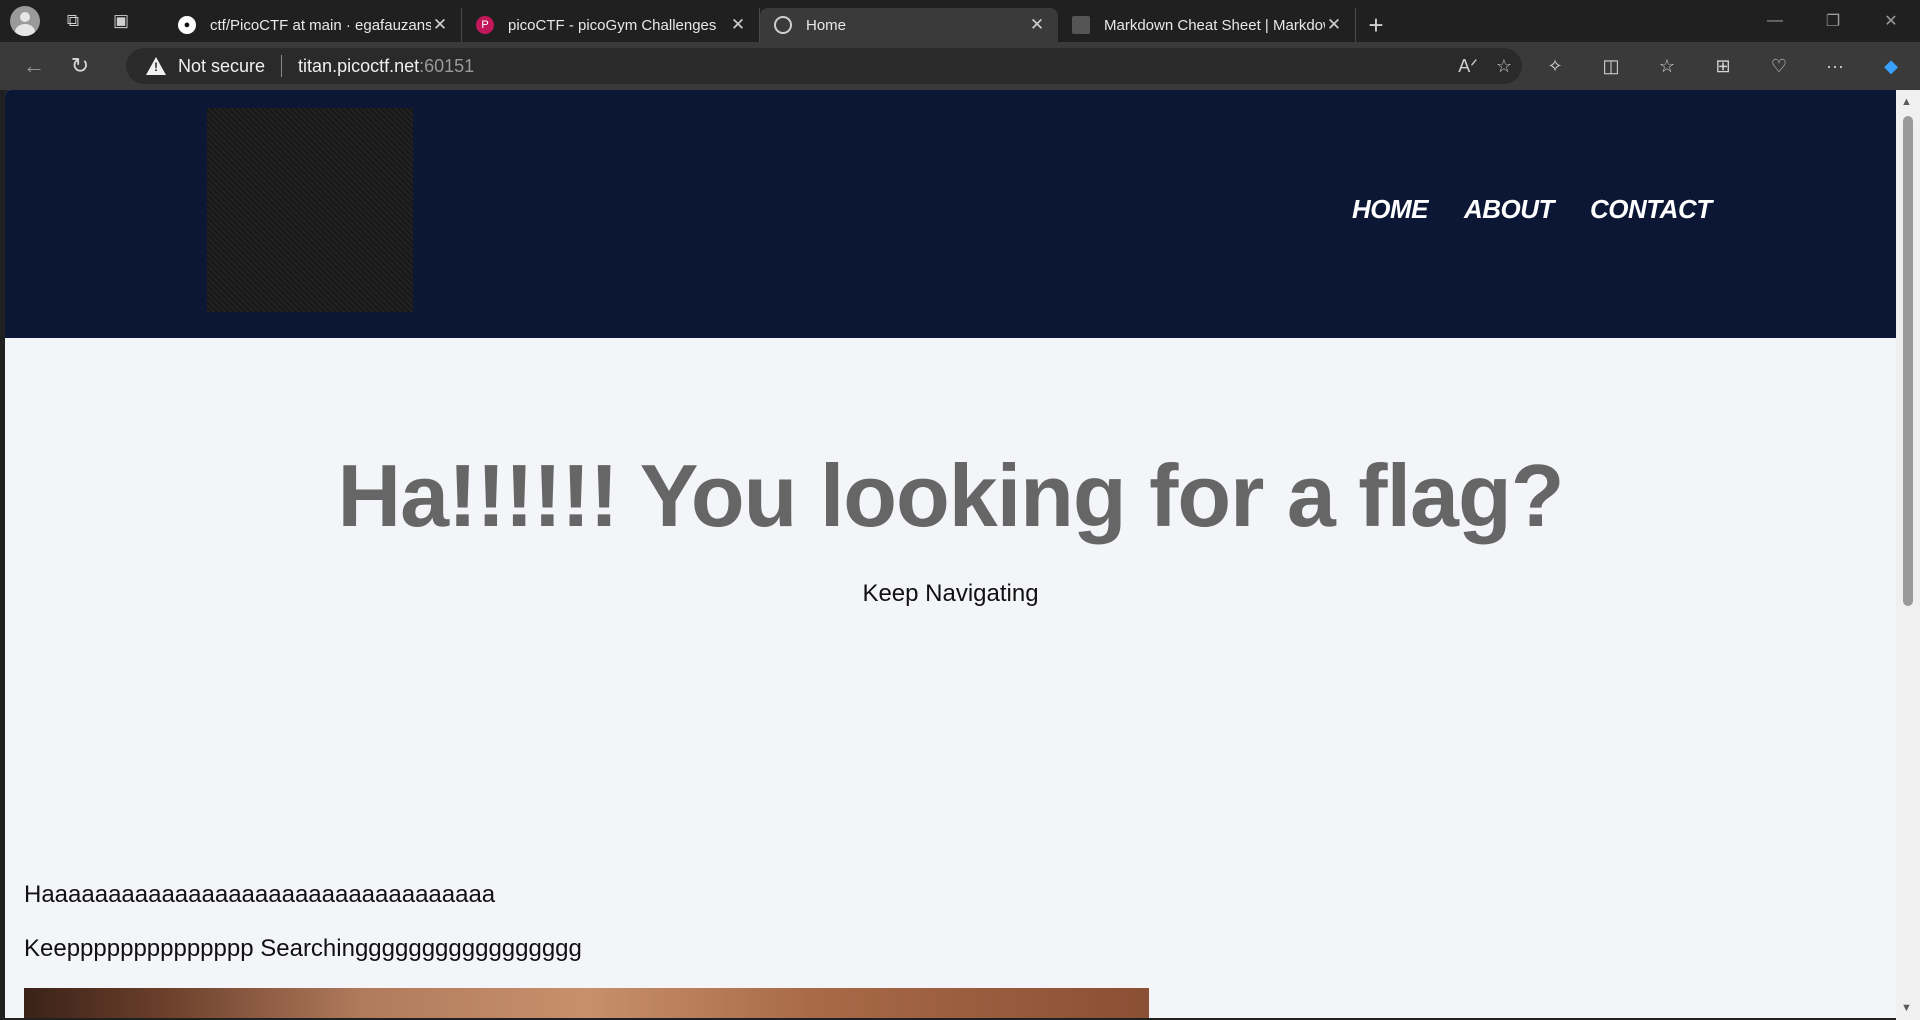 This screenshot has width=1920, height=1020. What do you see at coordinates (783, 25) in the screenshot?
I see `compass-icon` at bounding box center [783, 25].